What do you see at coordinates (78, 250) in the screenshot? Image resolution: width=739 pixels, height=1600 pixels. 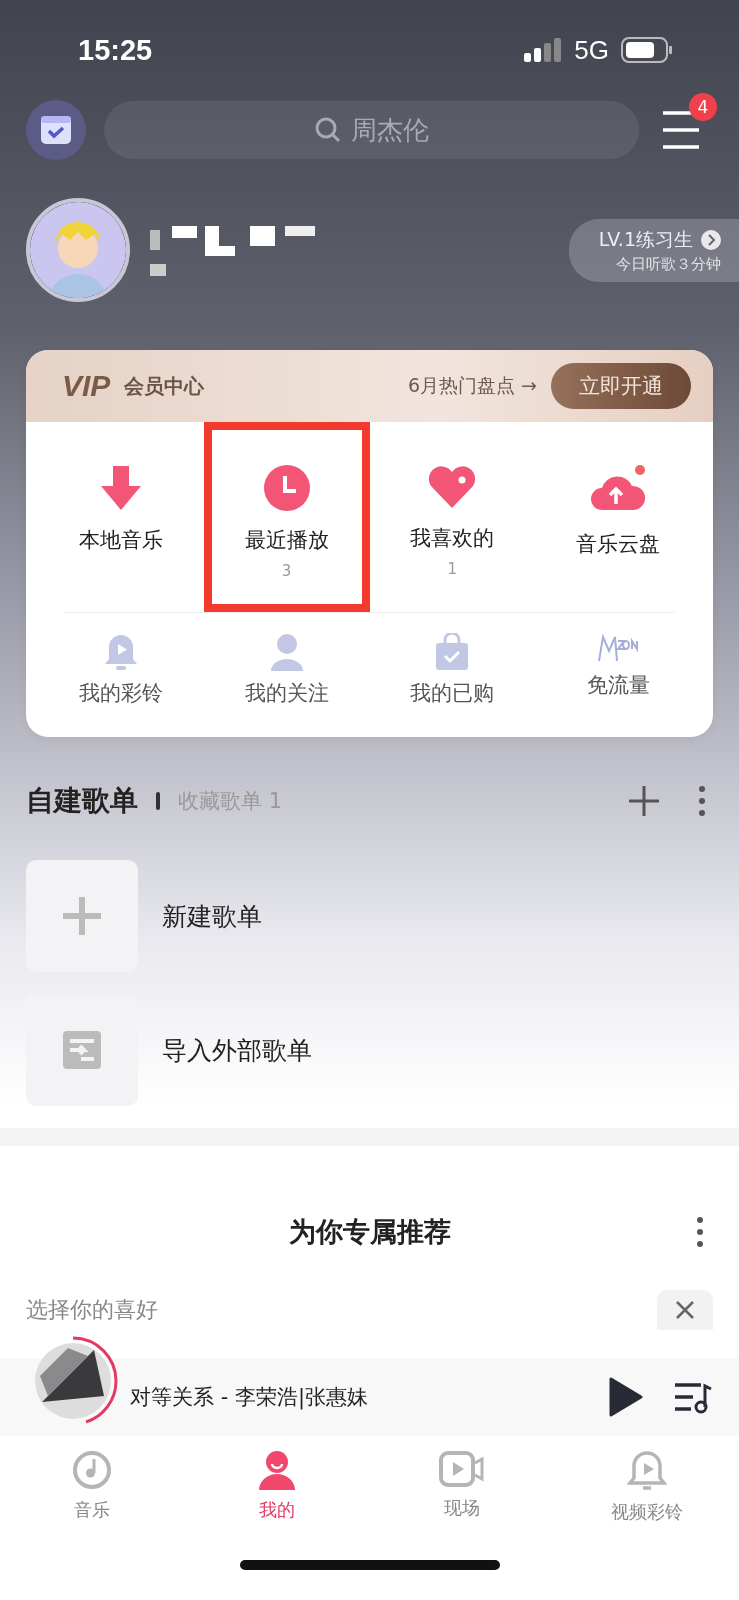 I see `avatar` at bounding box center [78, 250].